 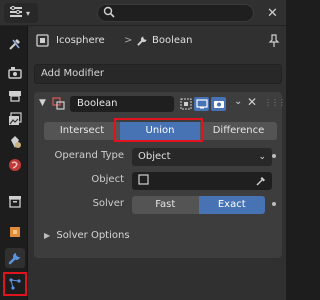 I want to click on chevron-down-icon: ▾, so click(x=28, y=13).